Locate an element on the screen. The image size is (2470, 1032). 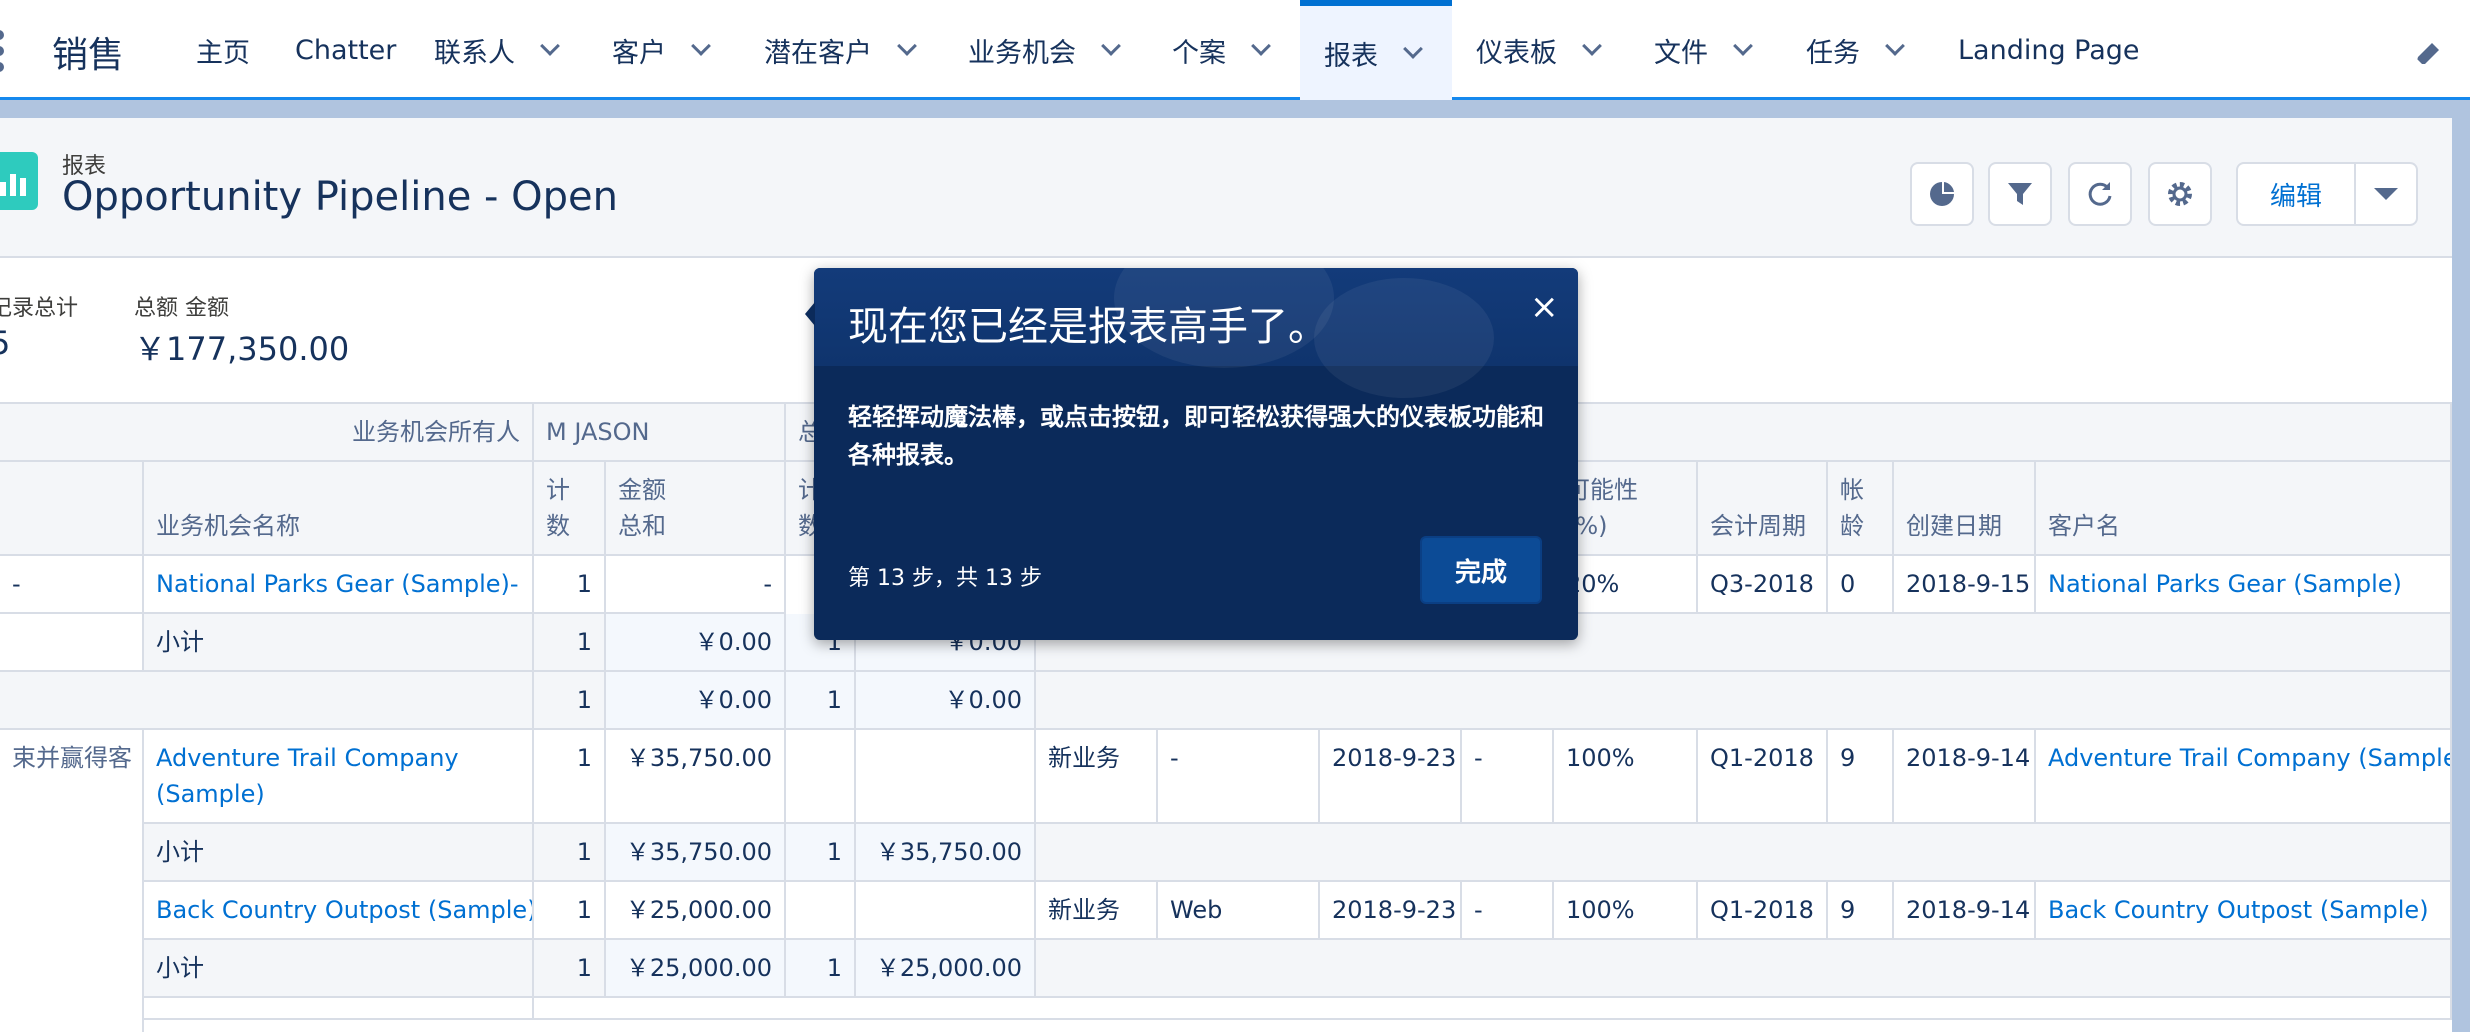
nav-item-accounts: 客户 is located at coordinates (661, 50).